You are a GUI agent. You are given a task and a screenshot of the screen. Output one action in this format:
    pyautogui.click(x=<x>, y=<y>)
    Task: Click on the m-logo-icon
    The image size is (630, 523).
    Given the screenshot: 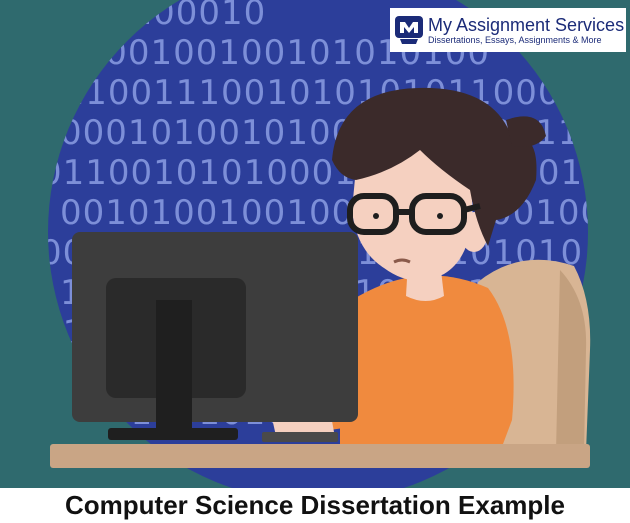 What is the action you would take?
    pyautogui.click(x=409, y=30)
    